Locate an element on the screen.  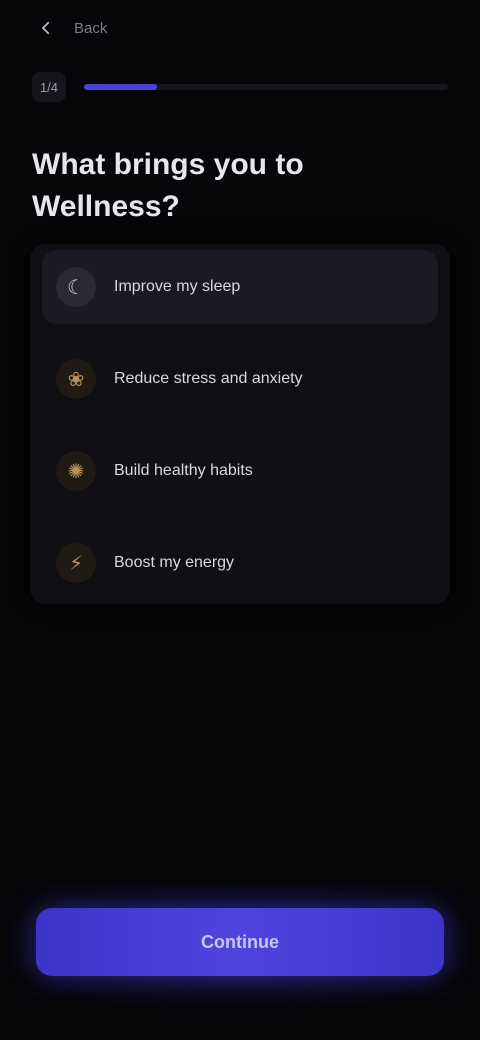
progress-row: 1/4 is located at coordinates (240, 87).